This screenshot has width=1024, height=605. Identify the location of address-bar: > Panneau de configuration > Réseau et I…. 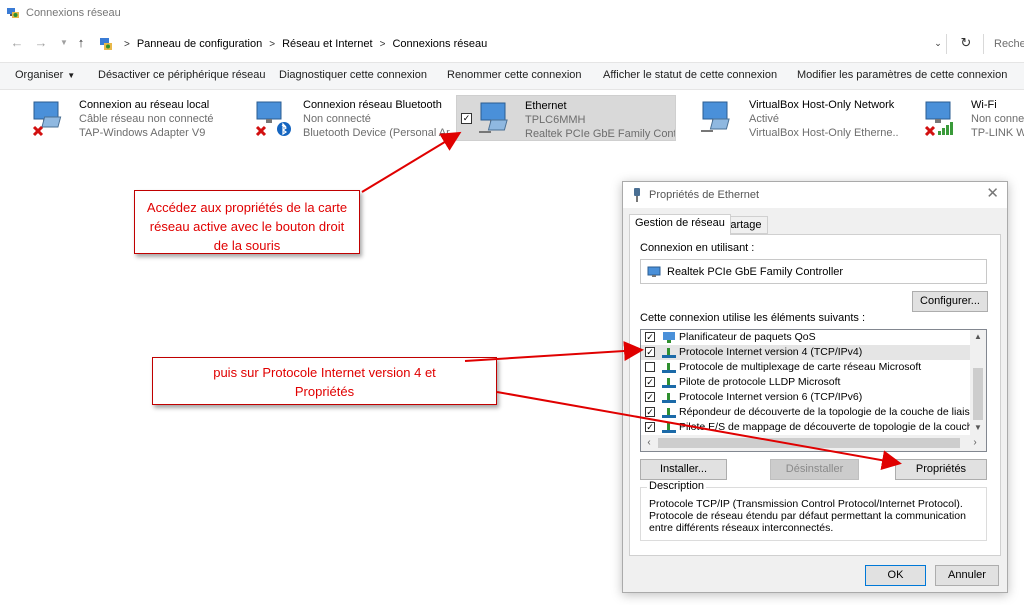
(512, 44).